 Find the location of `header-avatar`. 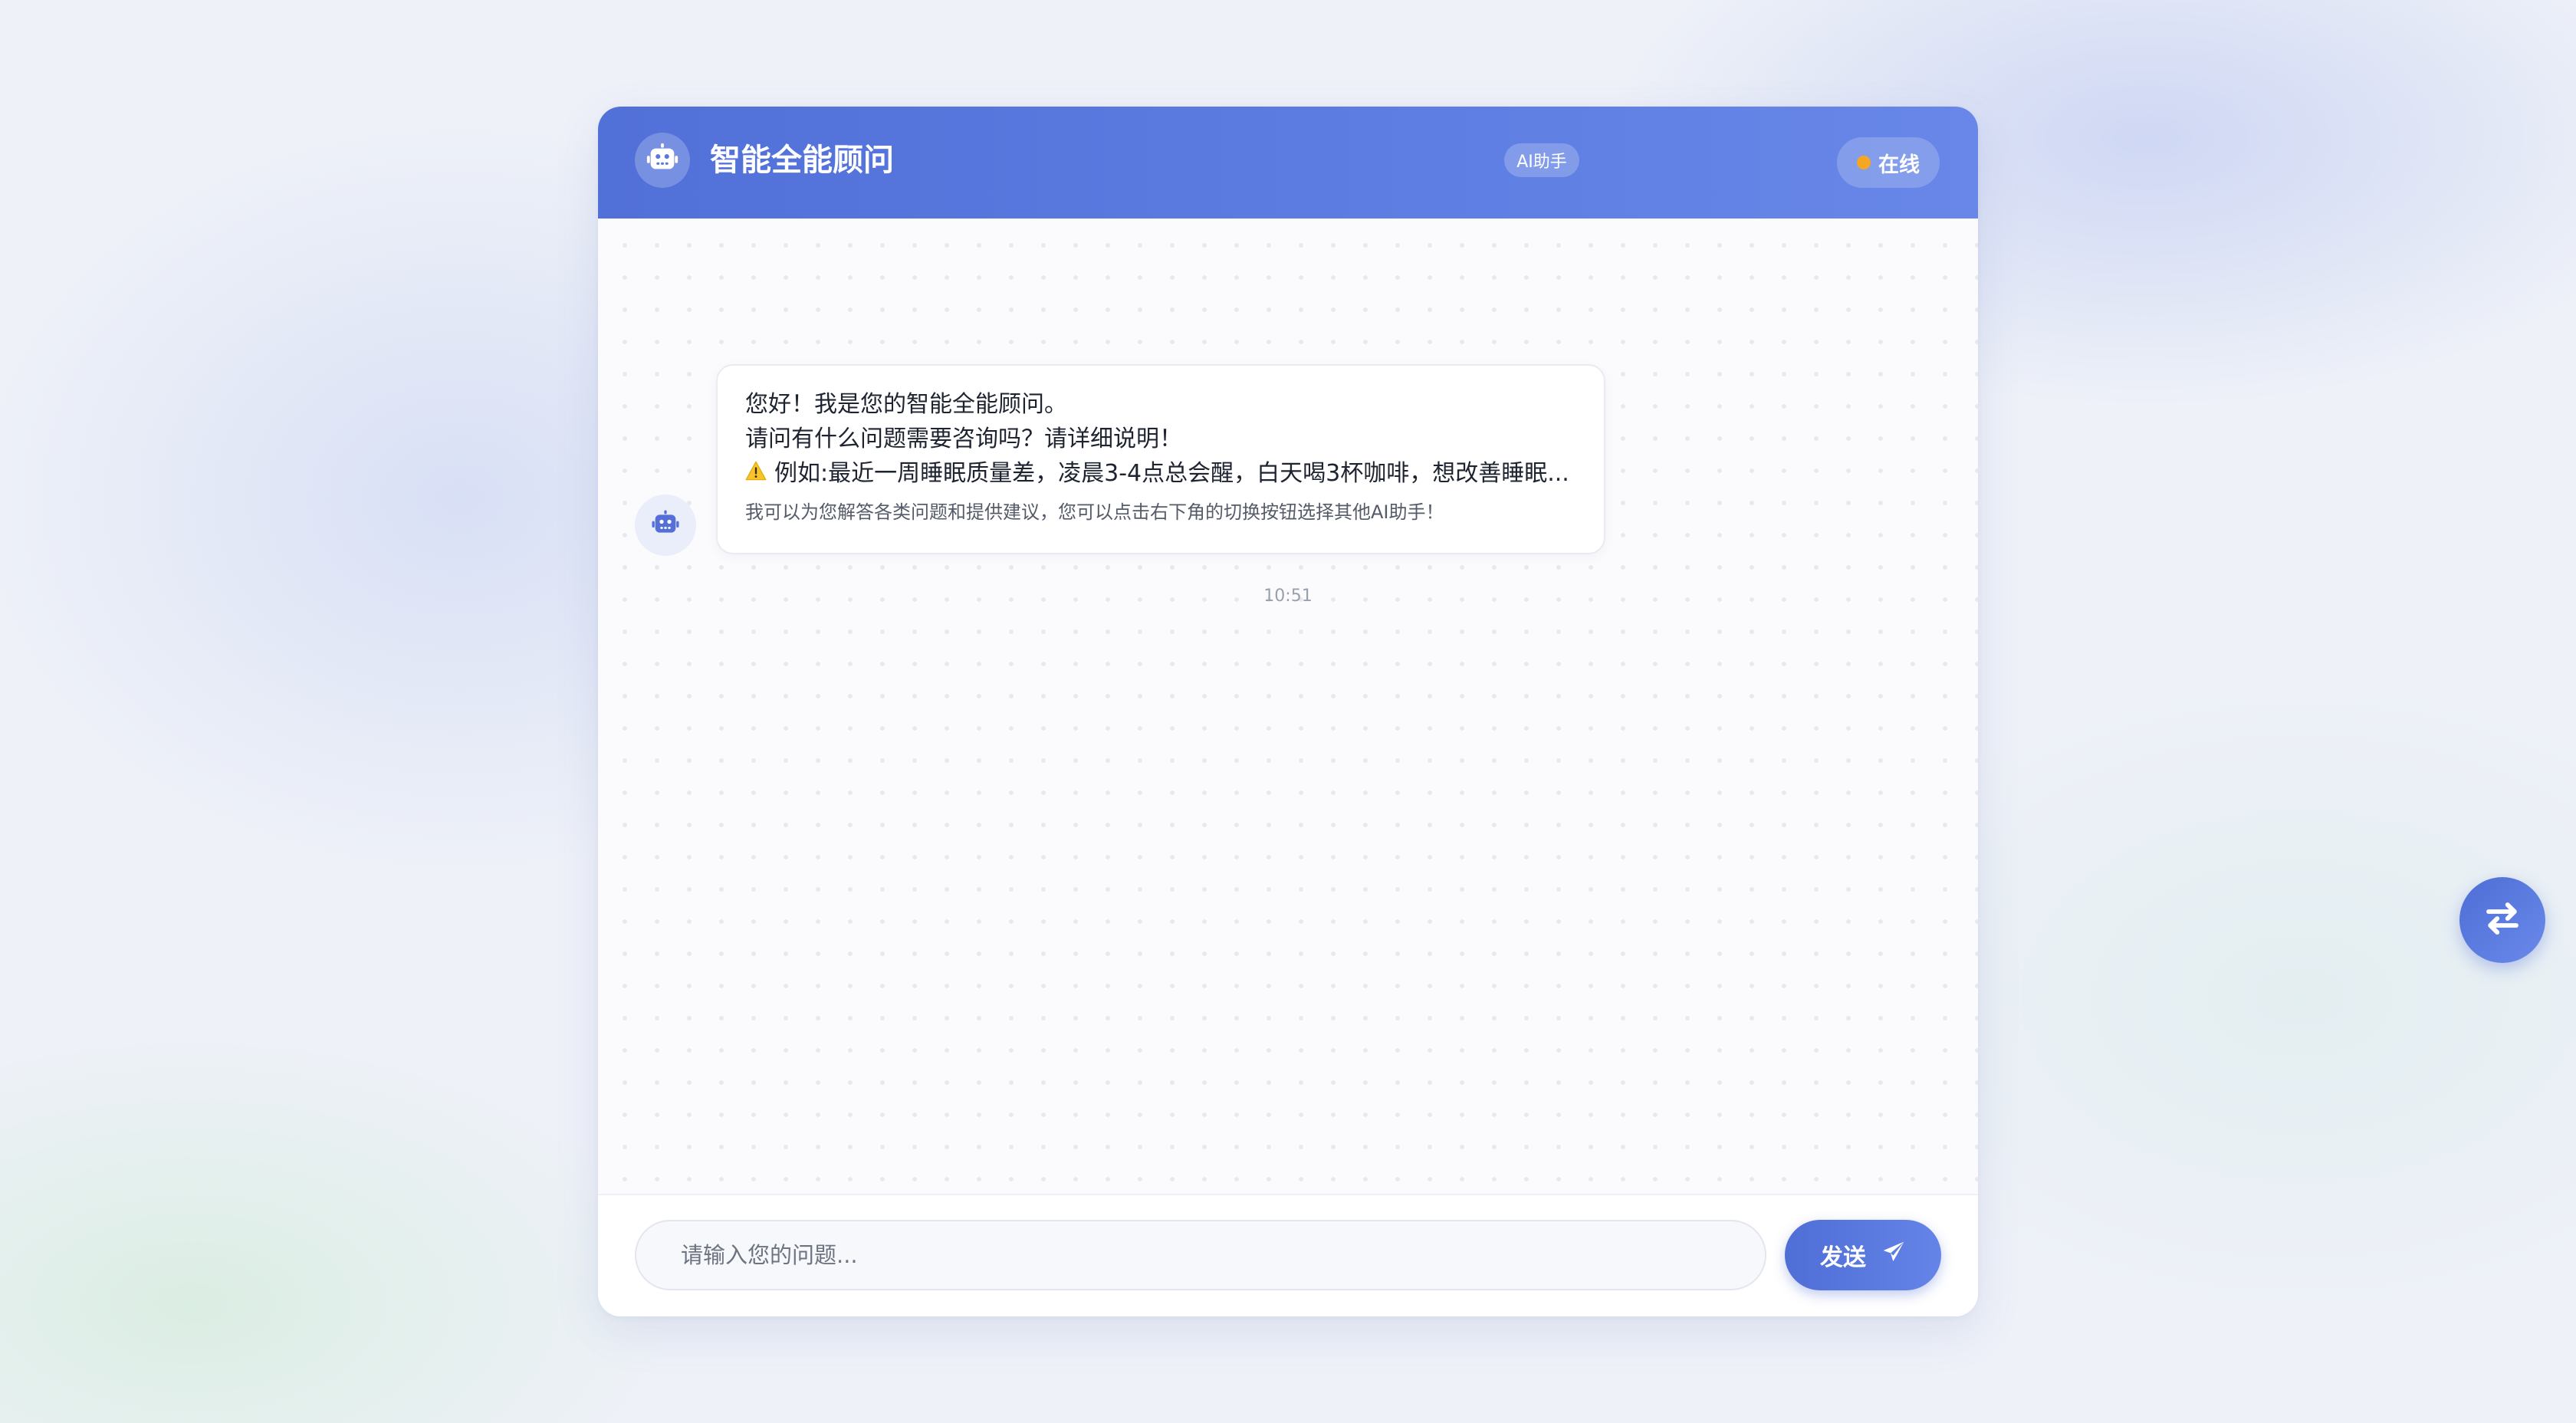

header-avatar is located at coordinates (663, 160).